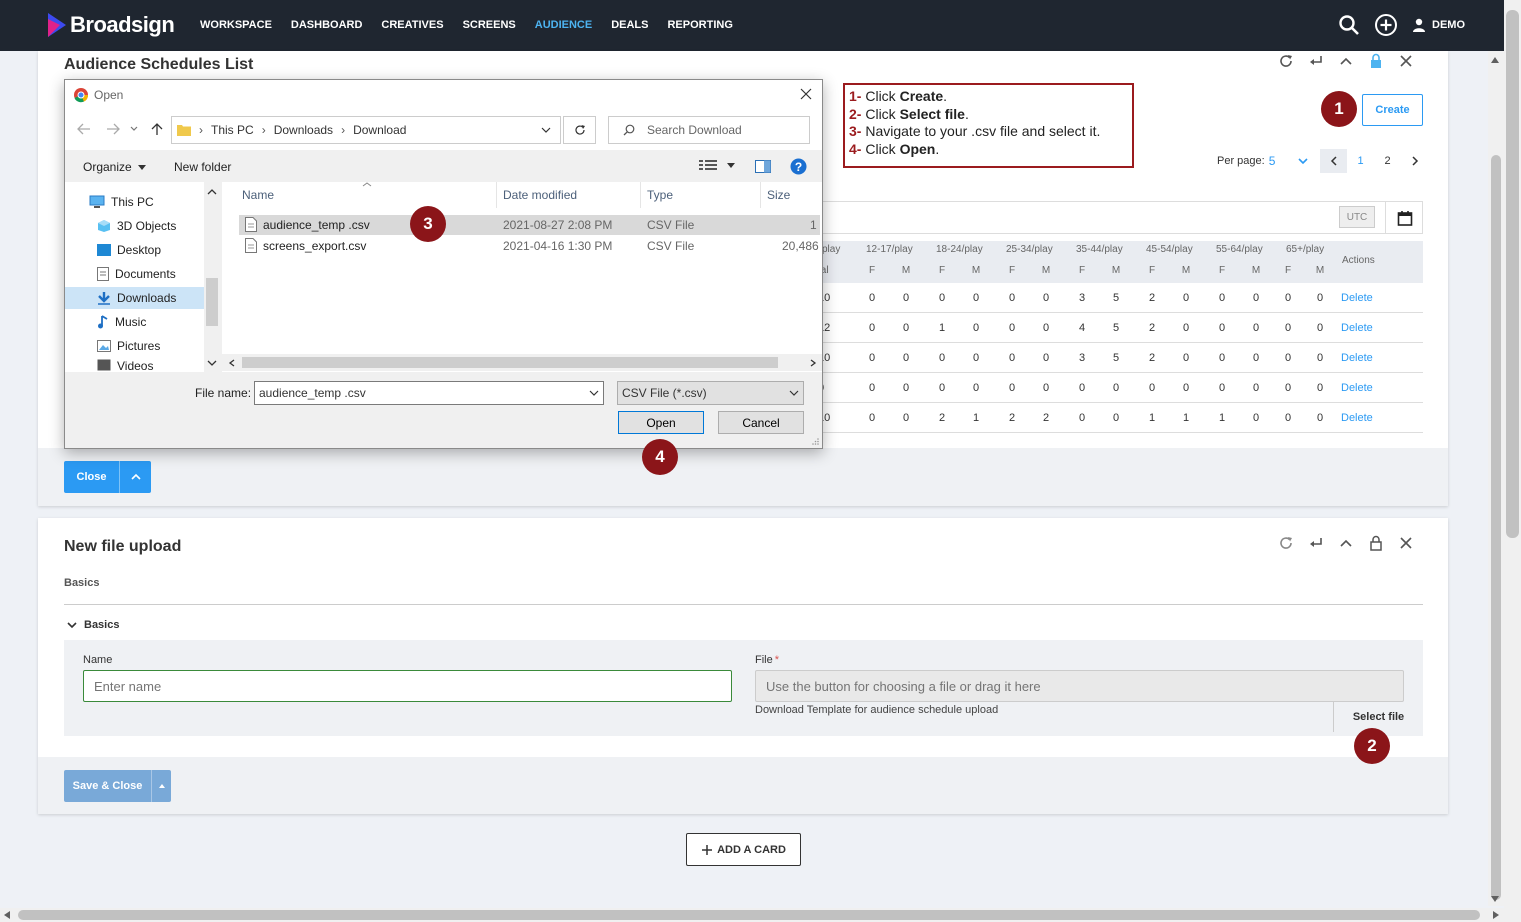 This screenshot has width=1521, height=922. What do you see at coordinates (135, 346) in the screenshot?
I see `tree-item-pictures: Pictures` at bounding box center [135, 346].